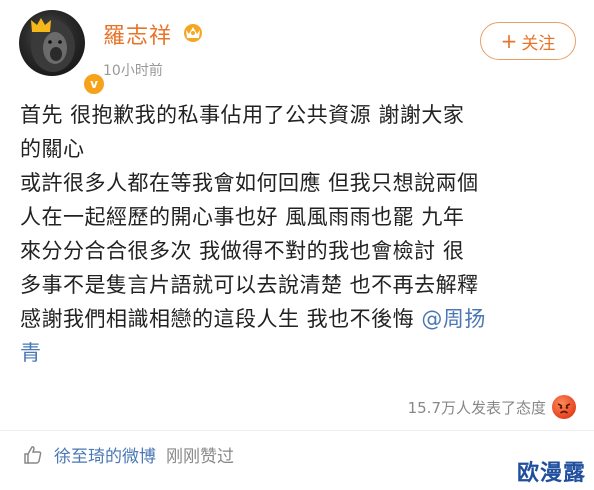 The width and height of the screenshot is (594, 490). What do you see at coordinates (221, 319) in the screenshot?
I see `post-line-text: 感謝我們相識相戀的這段人生 我也不後悔` at bounding box center [221, 319].